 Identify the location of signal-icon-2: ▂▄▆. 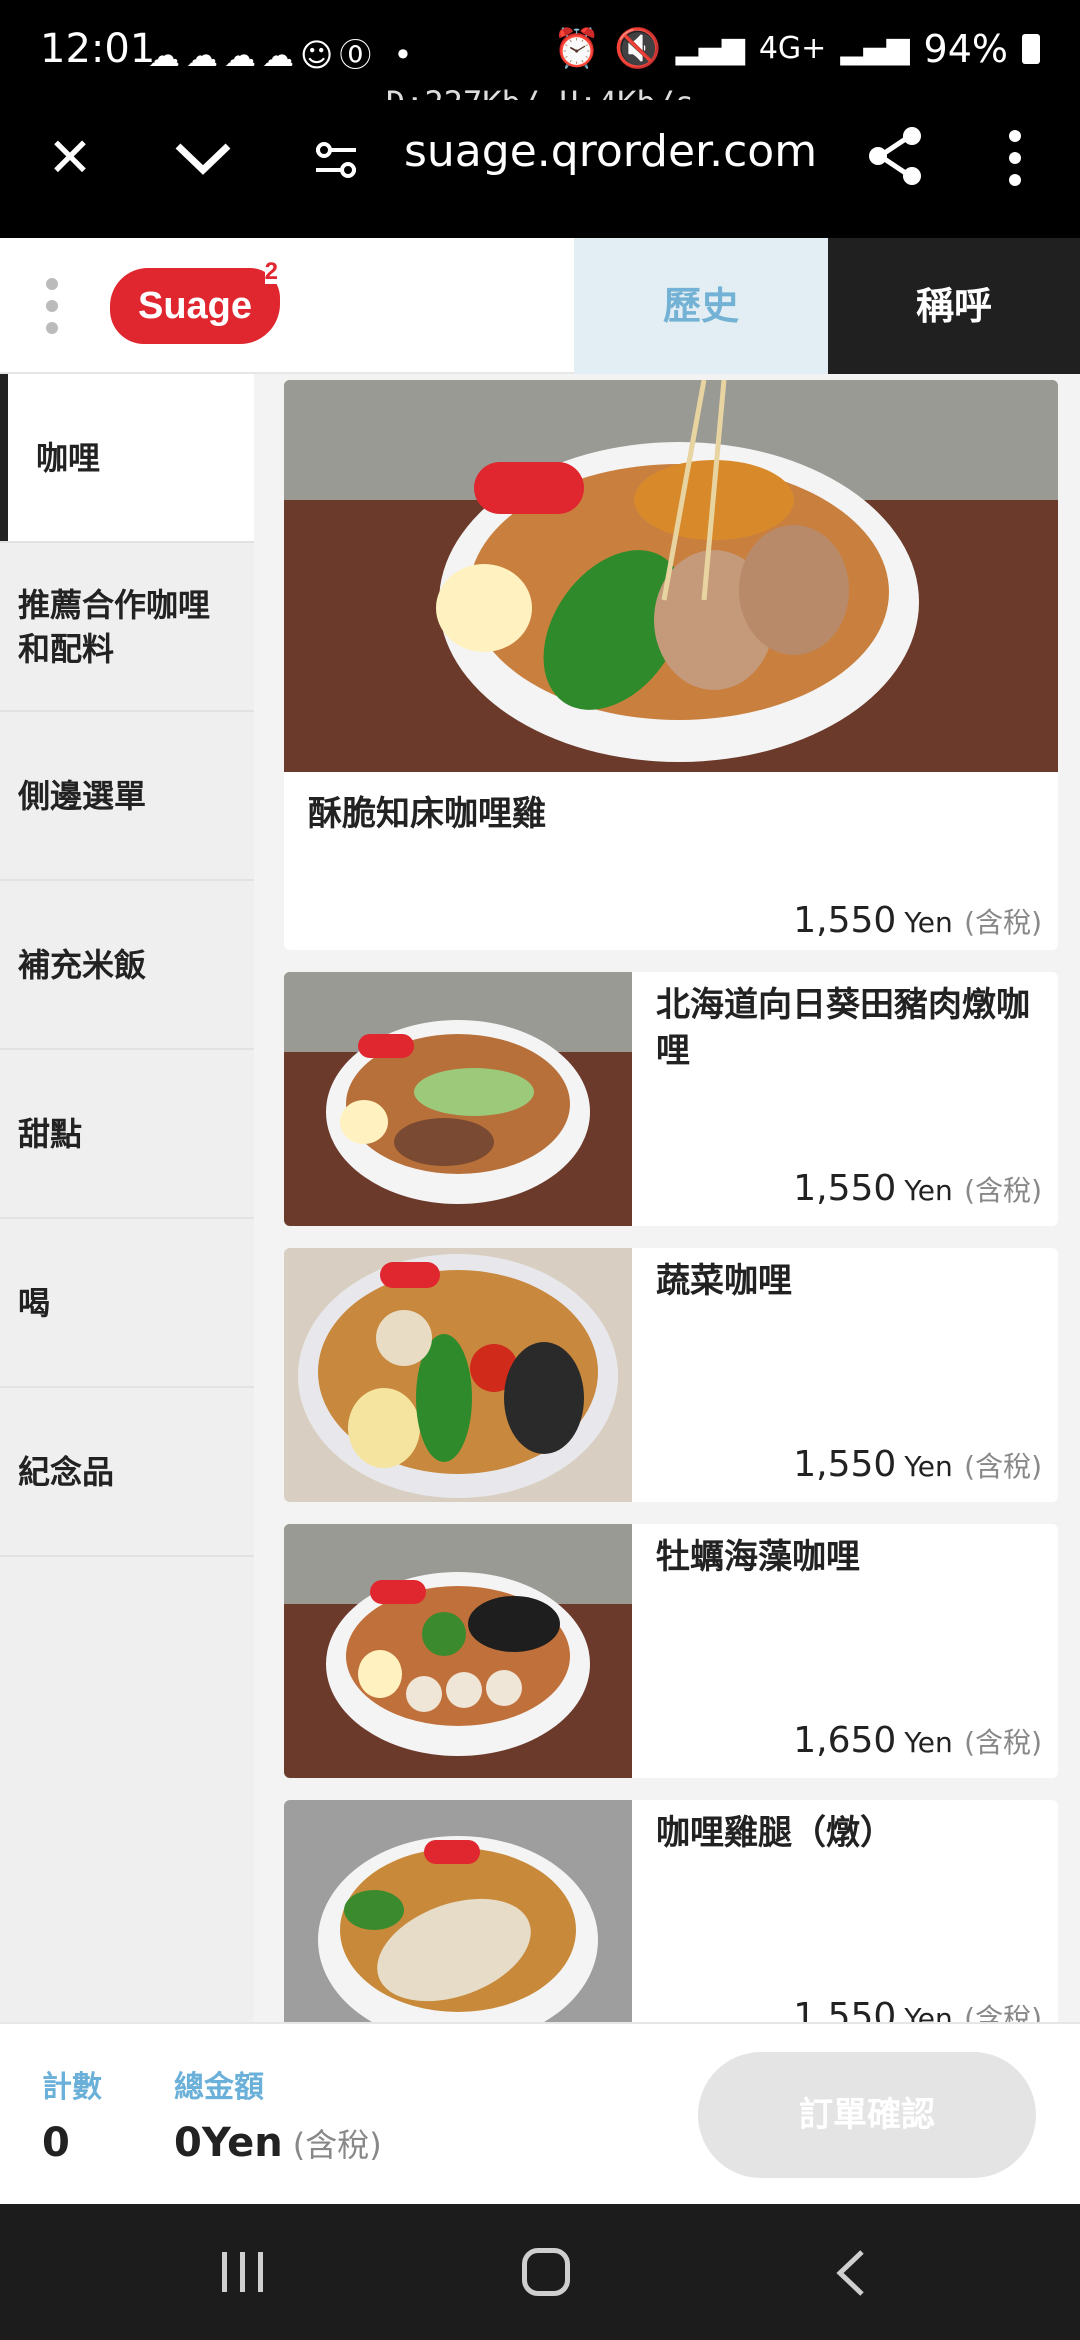
(875, 48).